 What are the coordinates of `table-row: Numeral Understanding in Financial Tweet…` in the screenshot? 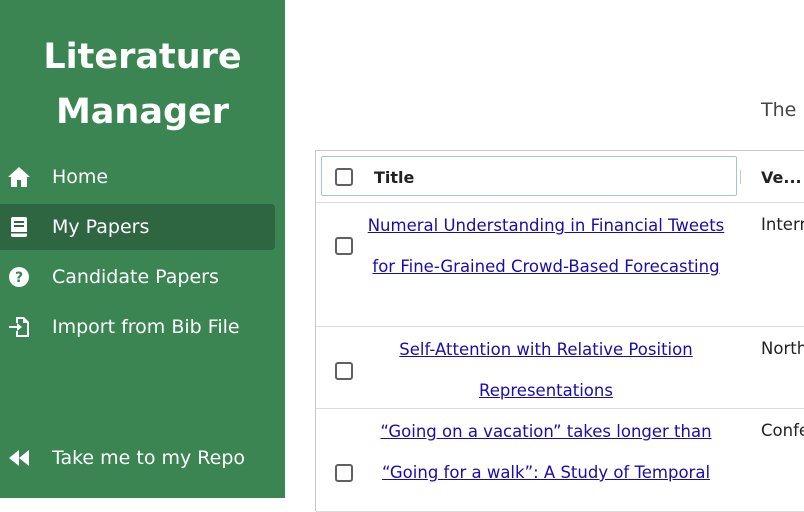 It's located at (560, 265).